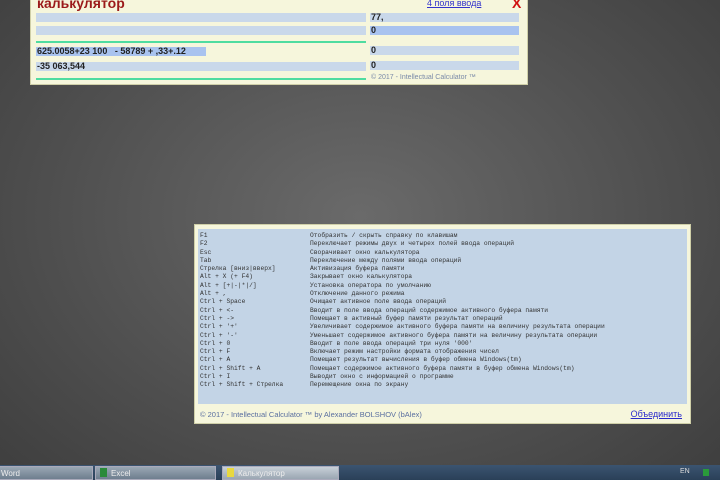 This screenshot has width=720, height=480. What do you see at coordinates (444, 17) in the screenshot?
I see `memory-buffer-1: 77,` at bounding box center [444, 17].